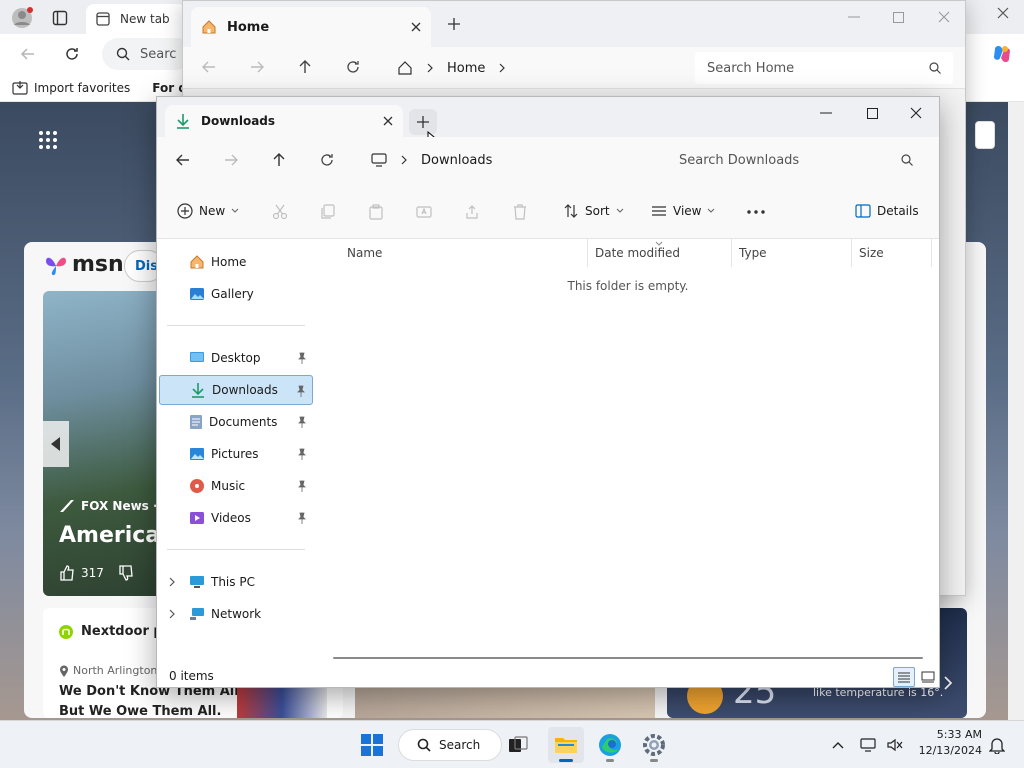 The width and height of the screenshot is (1024, 768). Describe the element at coordinates (869, 745) in the screenshot. I see `network-status-icon` at that location.